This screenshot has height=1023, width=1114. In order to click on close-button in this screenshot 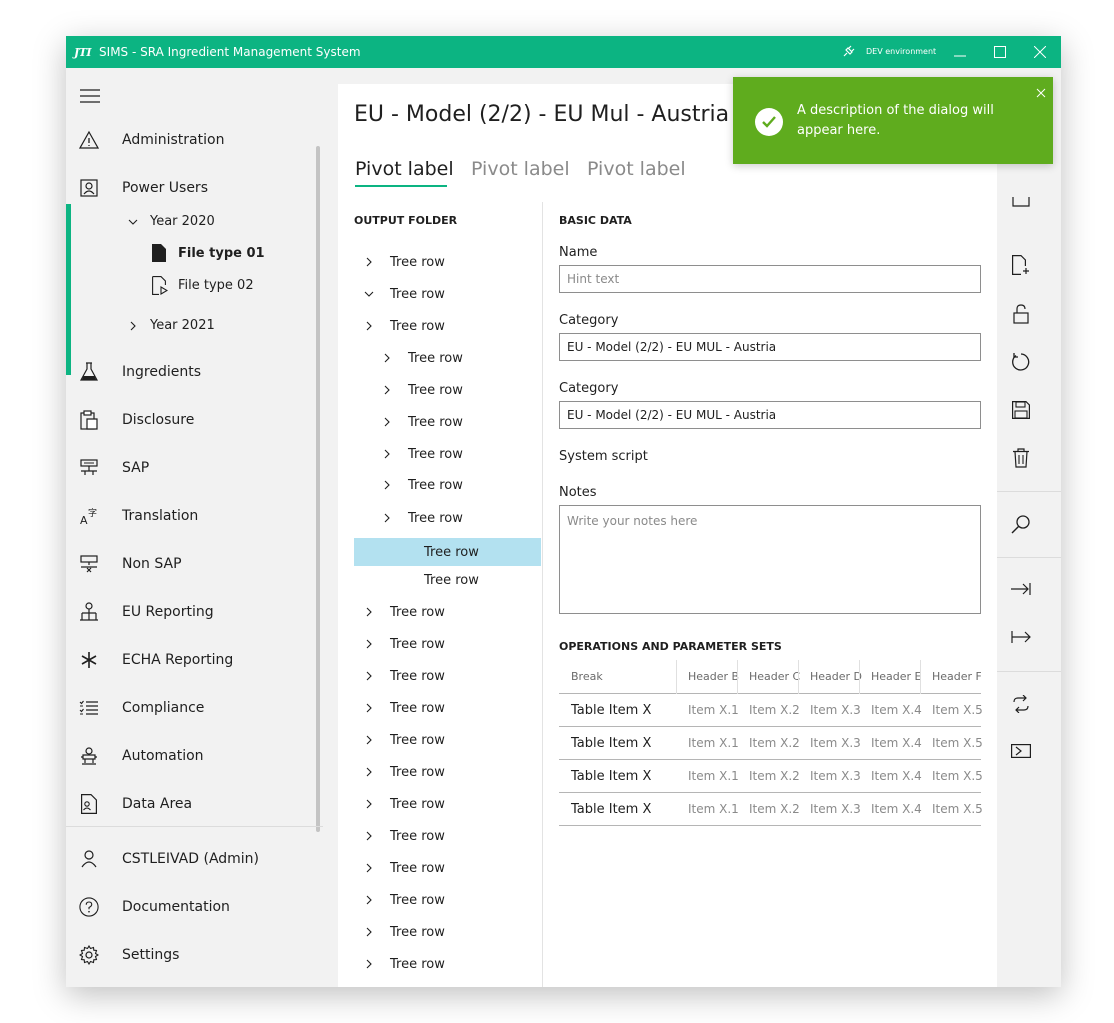, I will do `click(1040, 52)`.